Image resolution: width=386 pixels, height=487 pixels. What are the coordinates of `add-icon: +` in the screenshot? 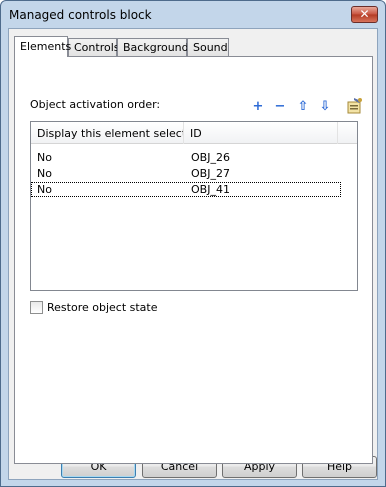 It's located at (258, 107).